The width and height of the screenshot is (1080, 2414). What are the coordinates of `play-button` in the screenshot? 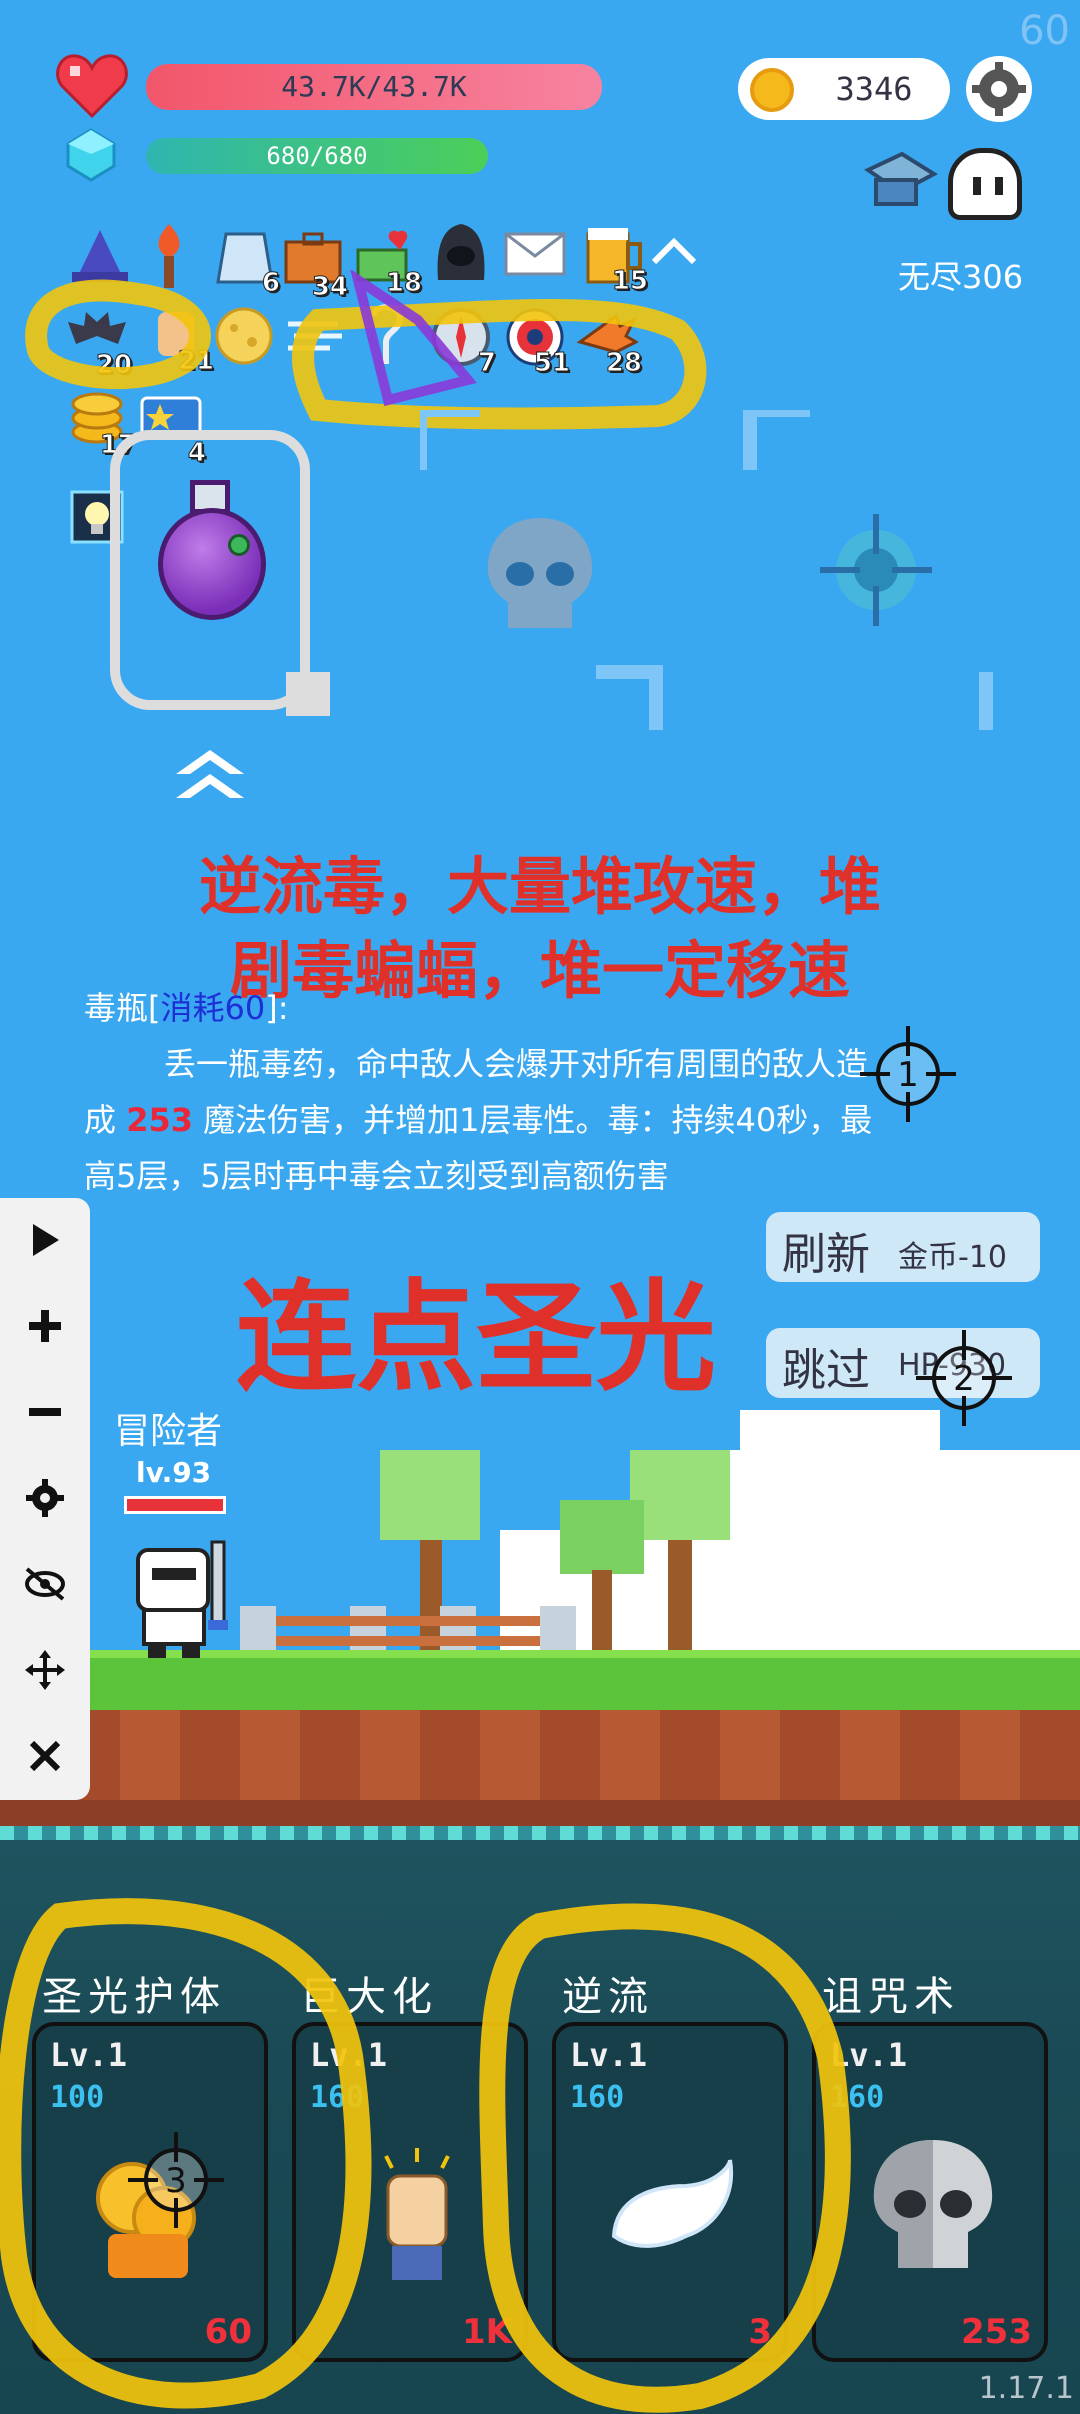 It's located at (45, 1240).